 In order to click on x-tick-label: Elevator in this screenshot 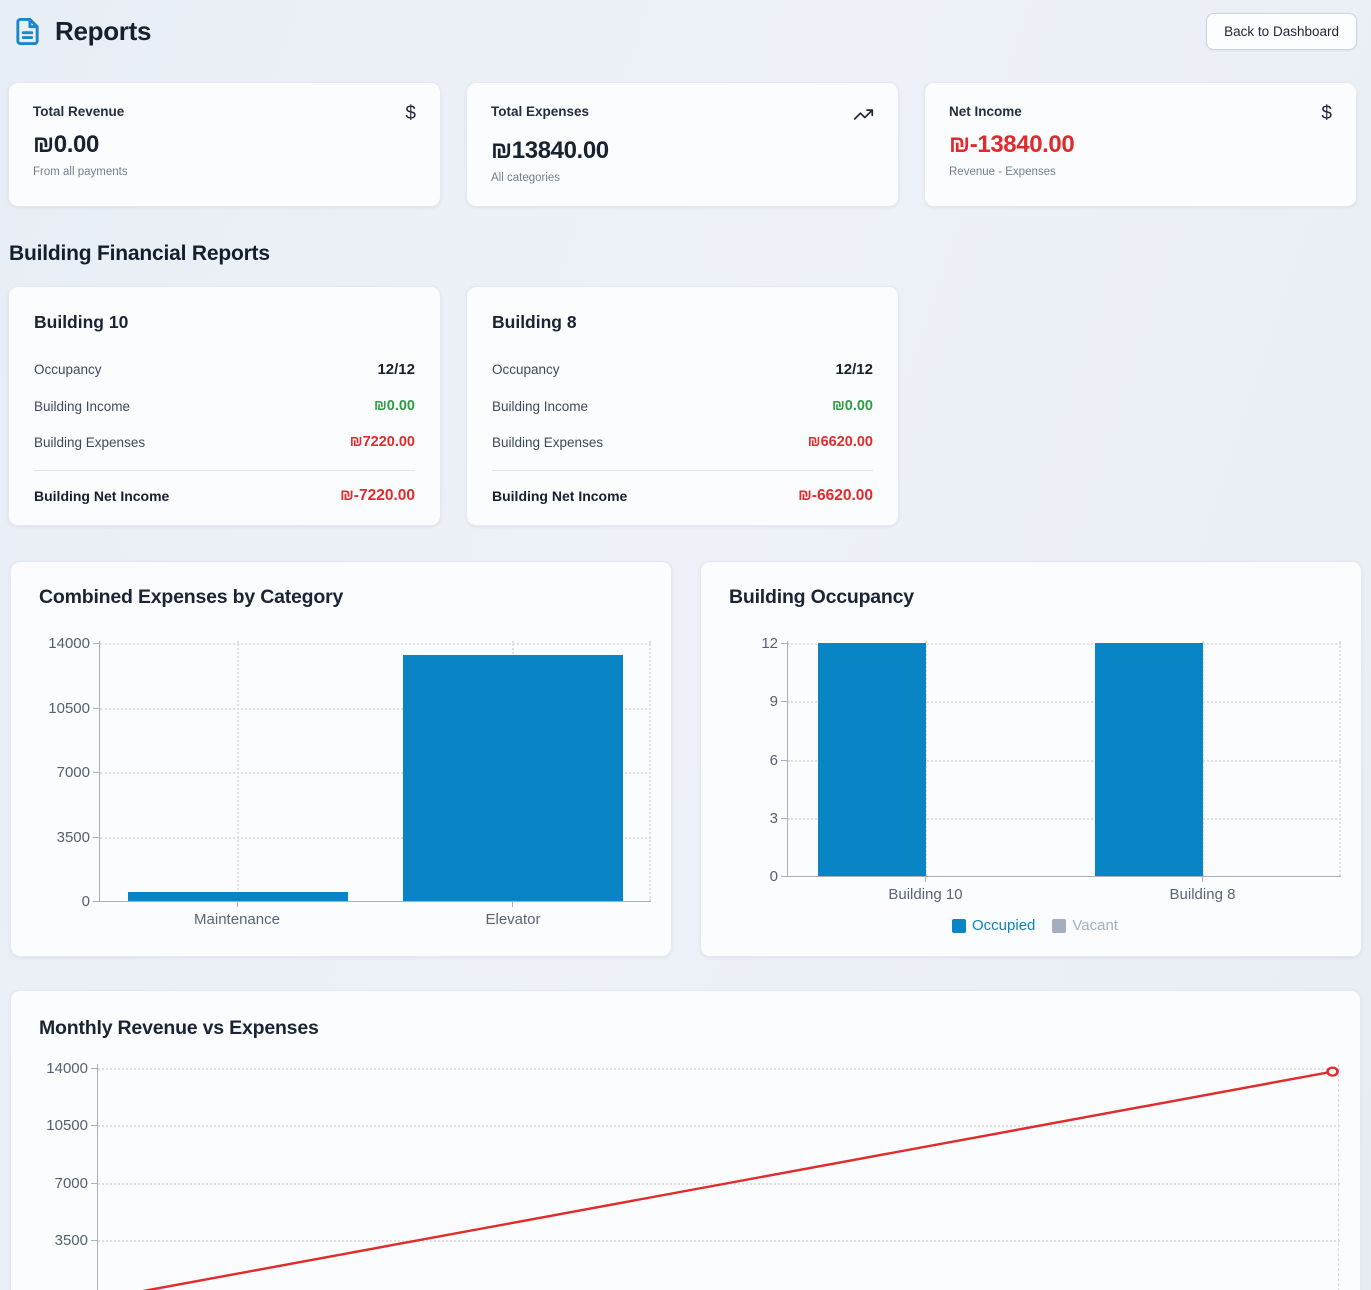, I will do `click(513, 919)`.